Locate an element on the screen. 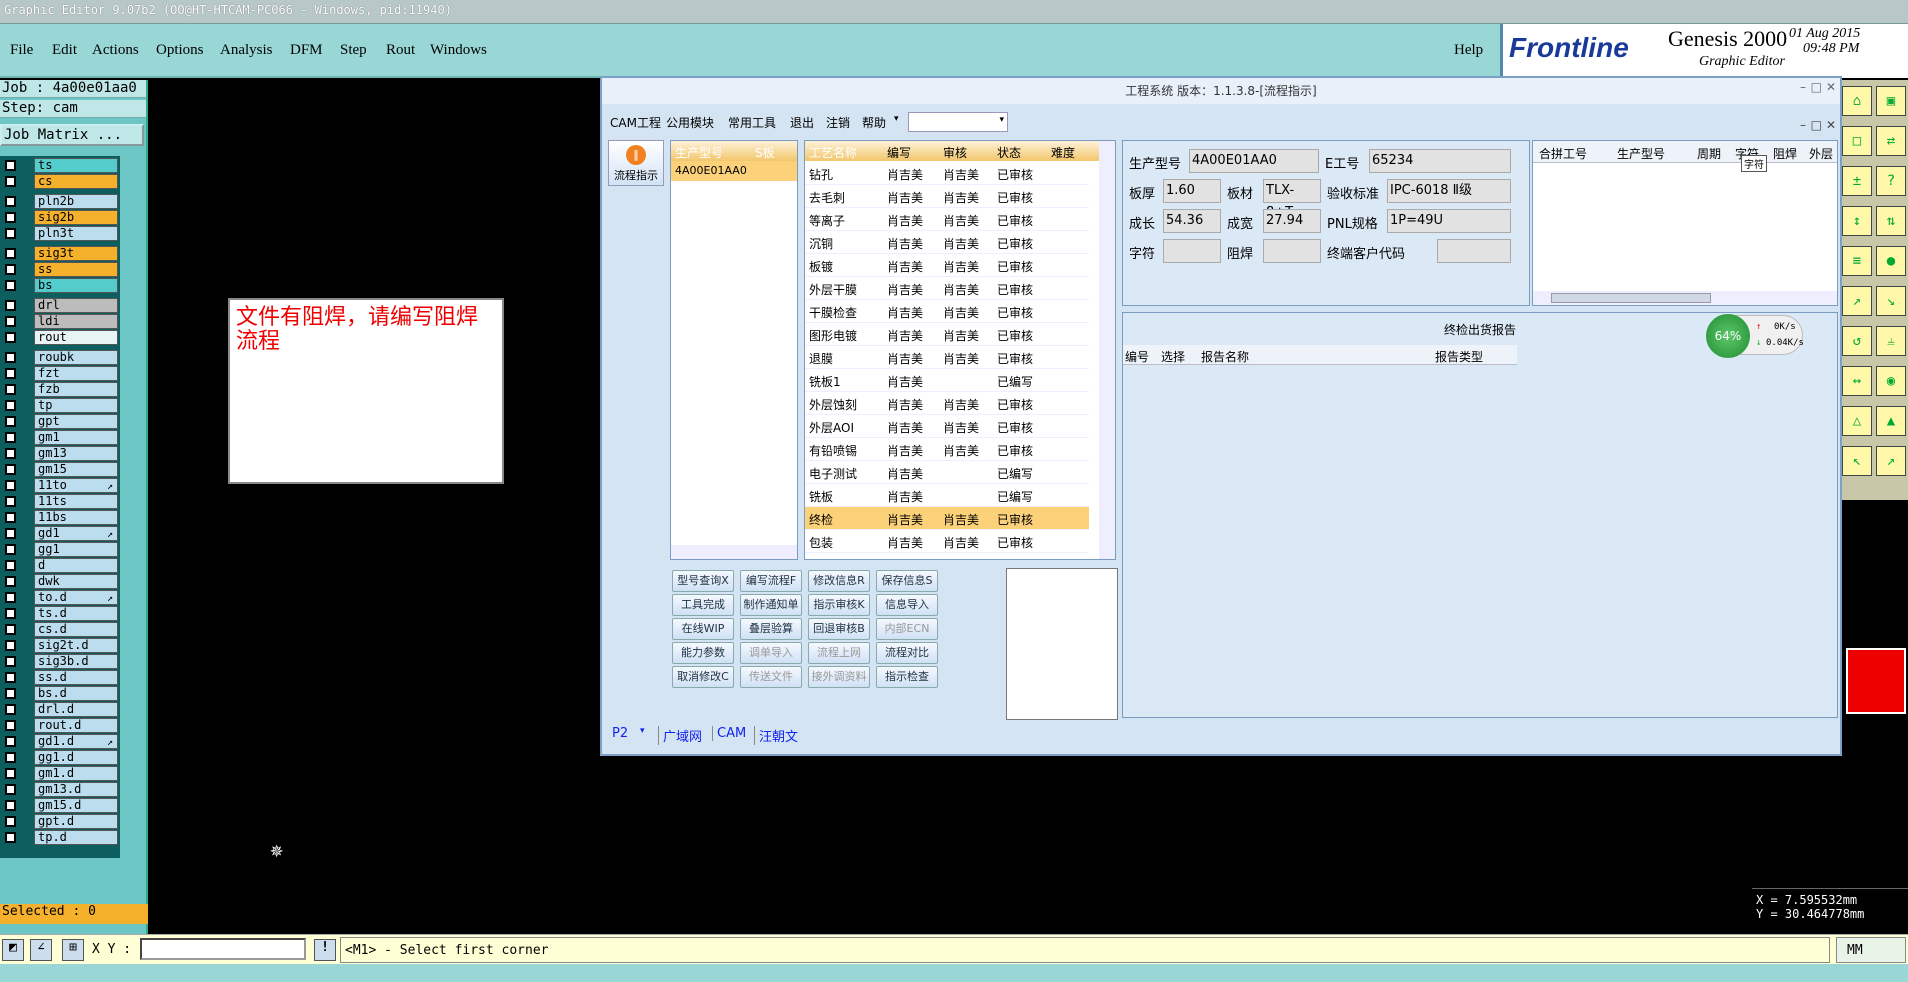  layer-name: 11to ↗ is located at coordinates (76, 485).